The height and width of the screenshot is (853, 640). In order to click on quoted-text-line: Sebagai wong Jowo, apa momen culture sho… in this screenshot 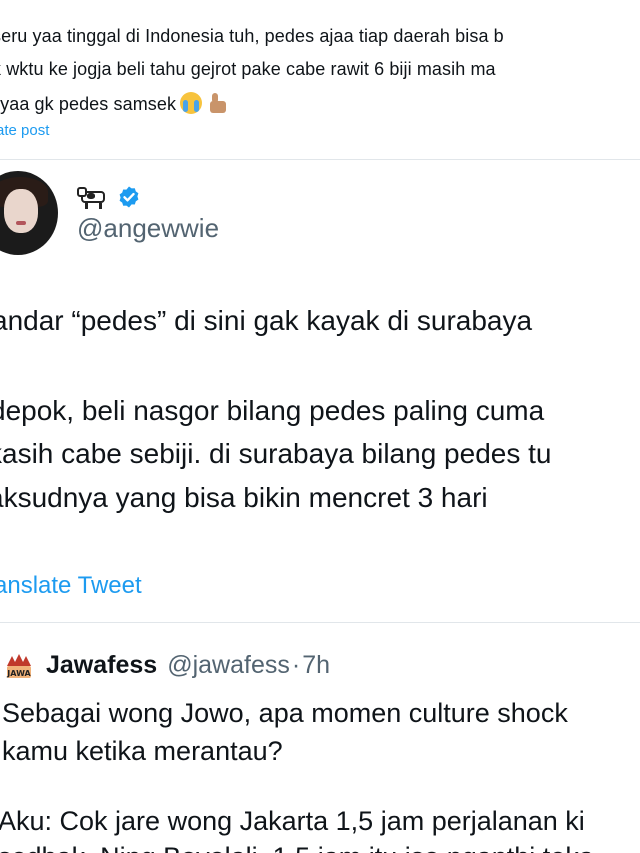, I will do `click(285, 713)`.